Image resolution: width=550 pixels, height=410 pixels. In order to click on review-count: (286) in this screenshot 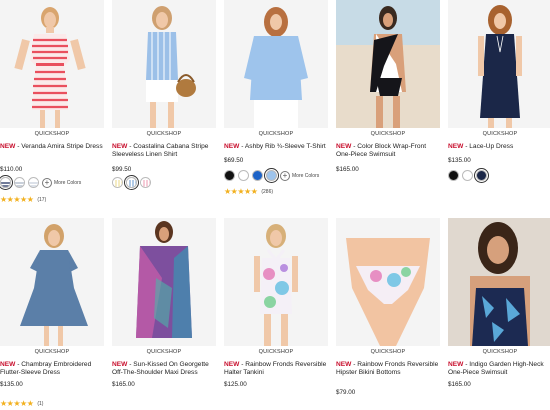, I will do `click(267, 191)`.